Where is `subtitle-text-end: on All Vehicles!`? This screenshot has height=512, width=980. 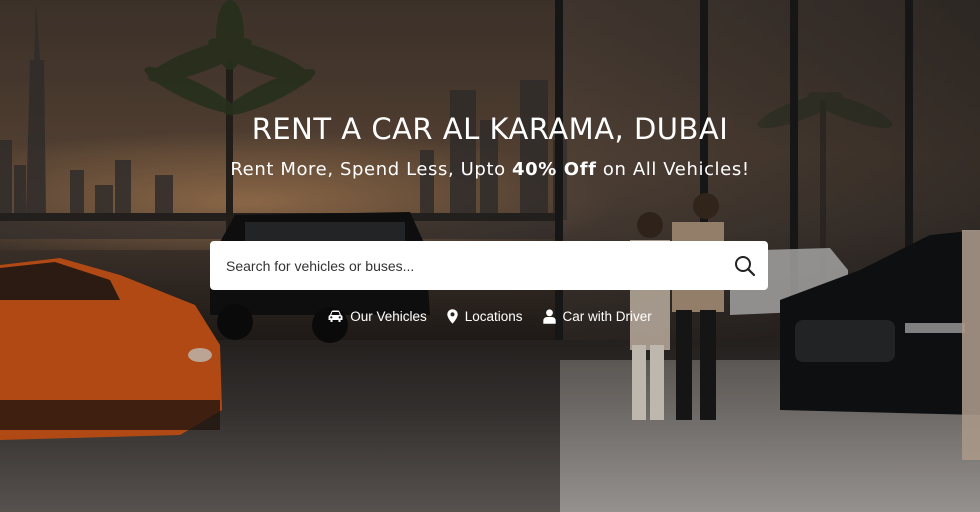 subtitle-text-end: on All Vehicles! is located at coordinates (673, 169).